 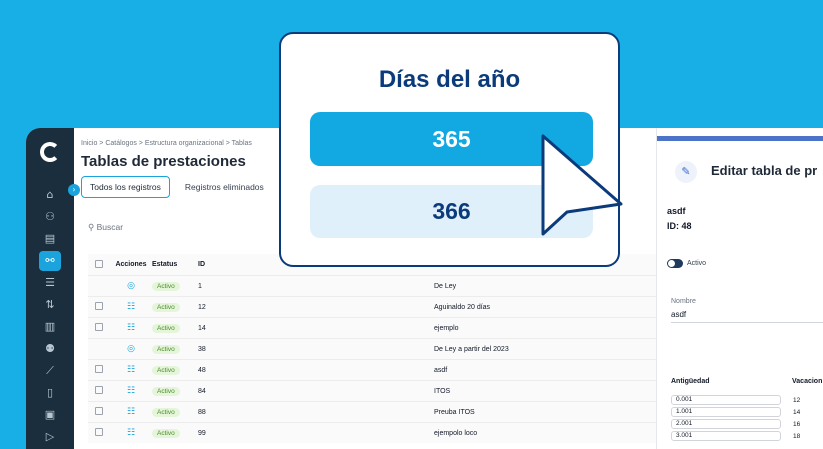 What do you see at coordinates (449, 79) in the screenshot?
I see `popup-title: Días del año` at bounding box center [449, 79].